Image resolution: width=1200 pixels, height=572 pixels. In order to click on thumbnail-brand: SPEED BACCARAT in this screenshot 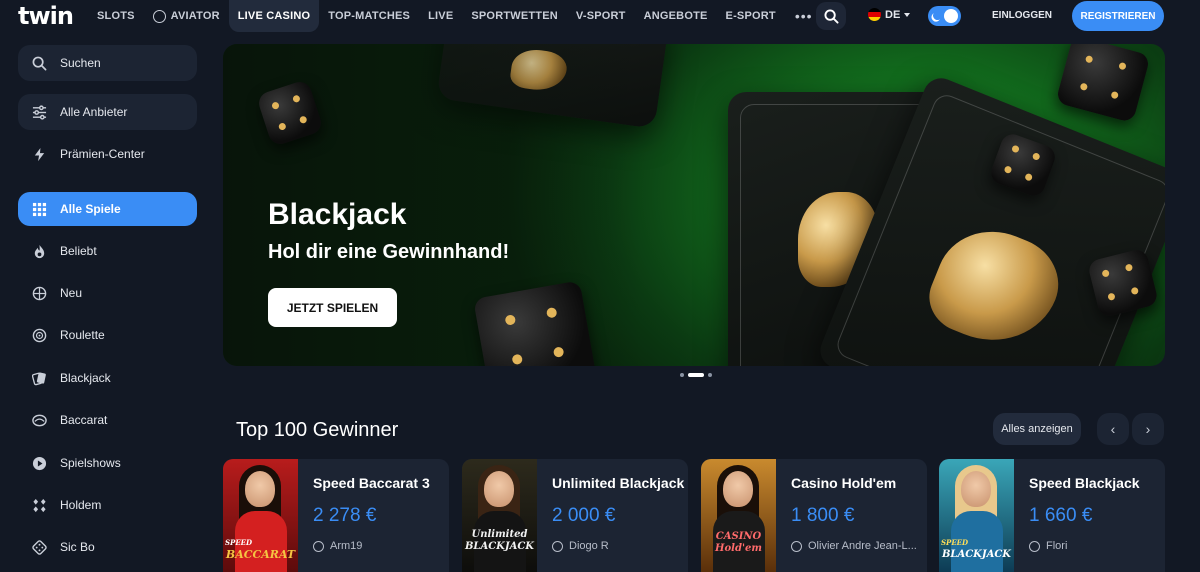, I will do `click(260, 549)`.